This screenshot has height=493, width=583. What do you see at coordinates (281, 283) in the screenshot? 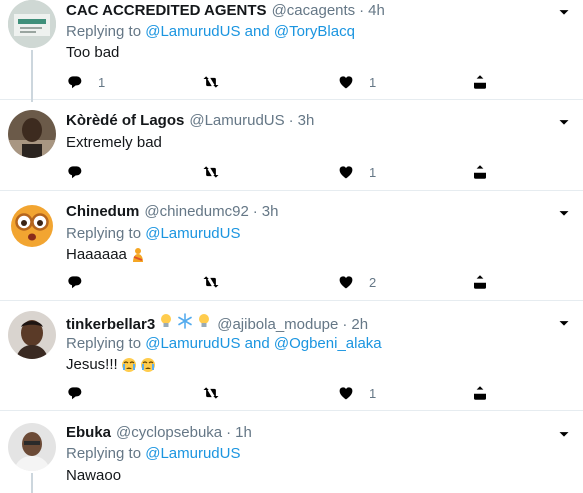
I see `tweet-actions: 2` at bounding box center [281, 283].